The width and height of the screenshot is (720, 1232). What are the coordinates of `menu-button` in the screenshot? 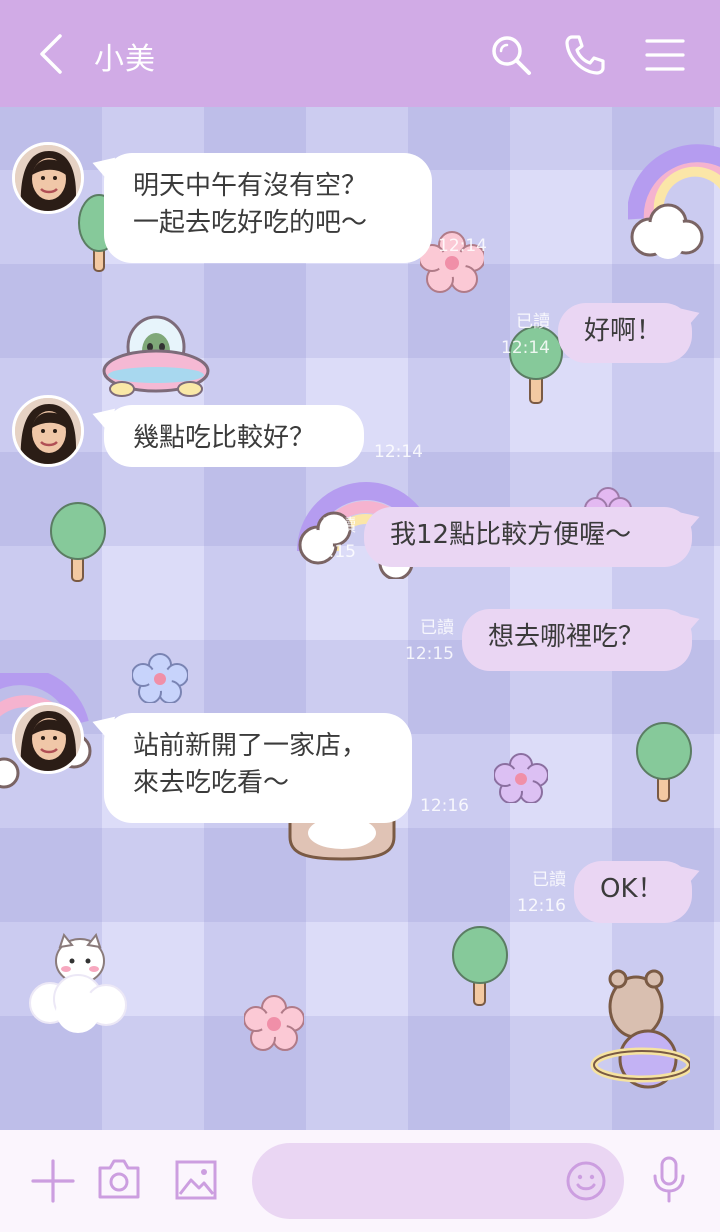 It's located at (665, 55).